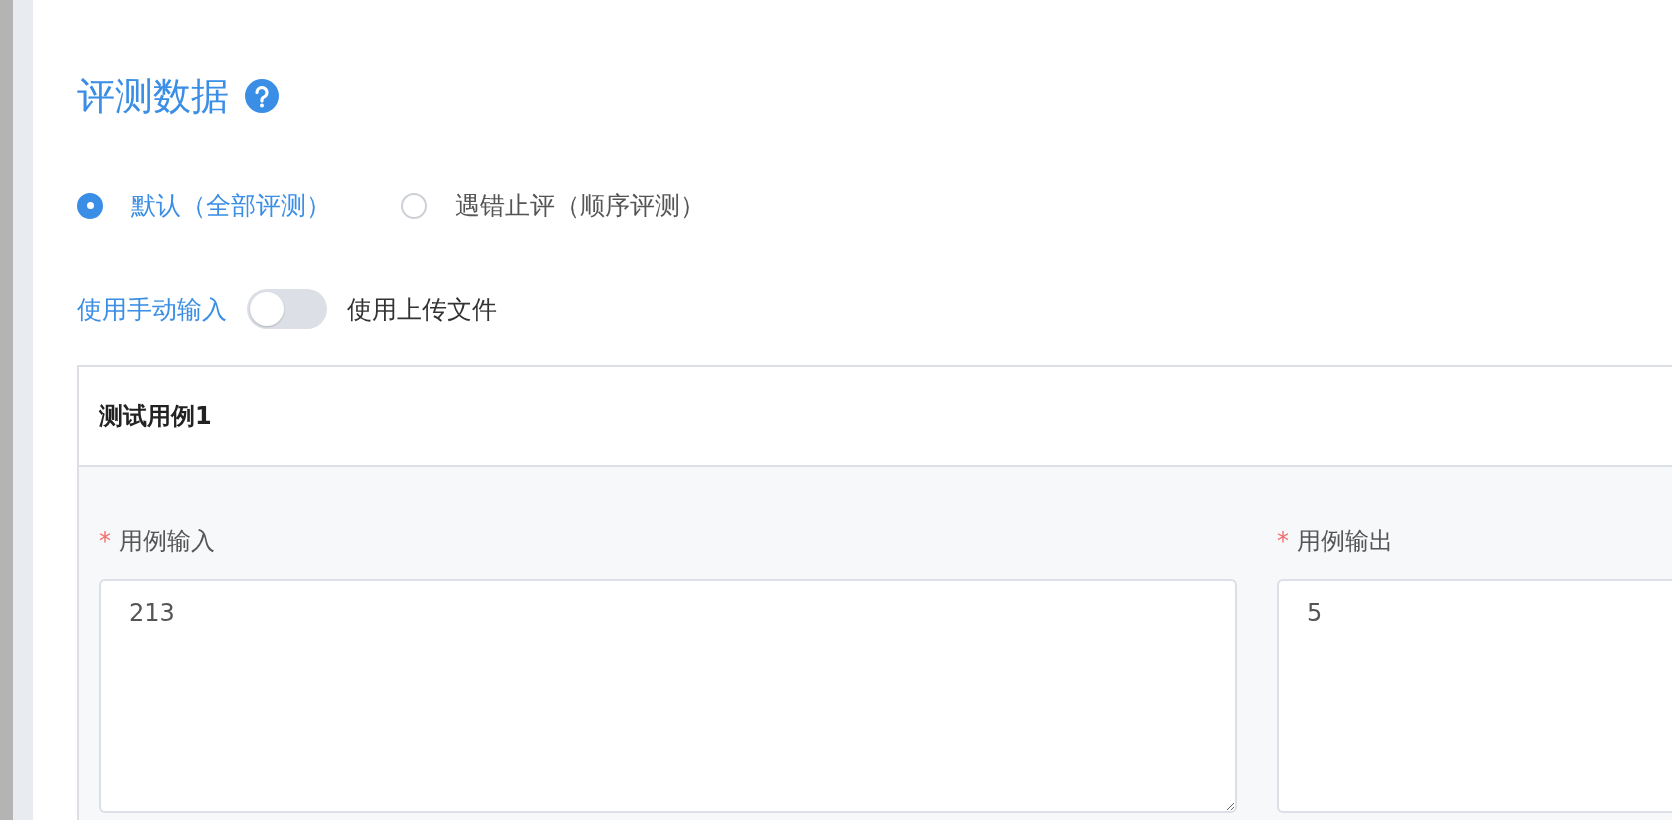 Image resolution: width=1672 pixels, height=820 pixels. Describe the element at coordinates (155, 416) in the screenshot. I see `card-title: 测试用例1` at that location.